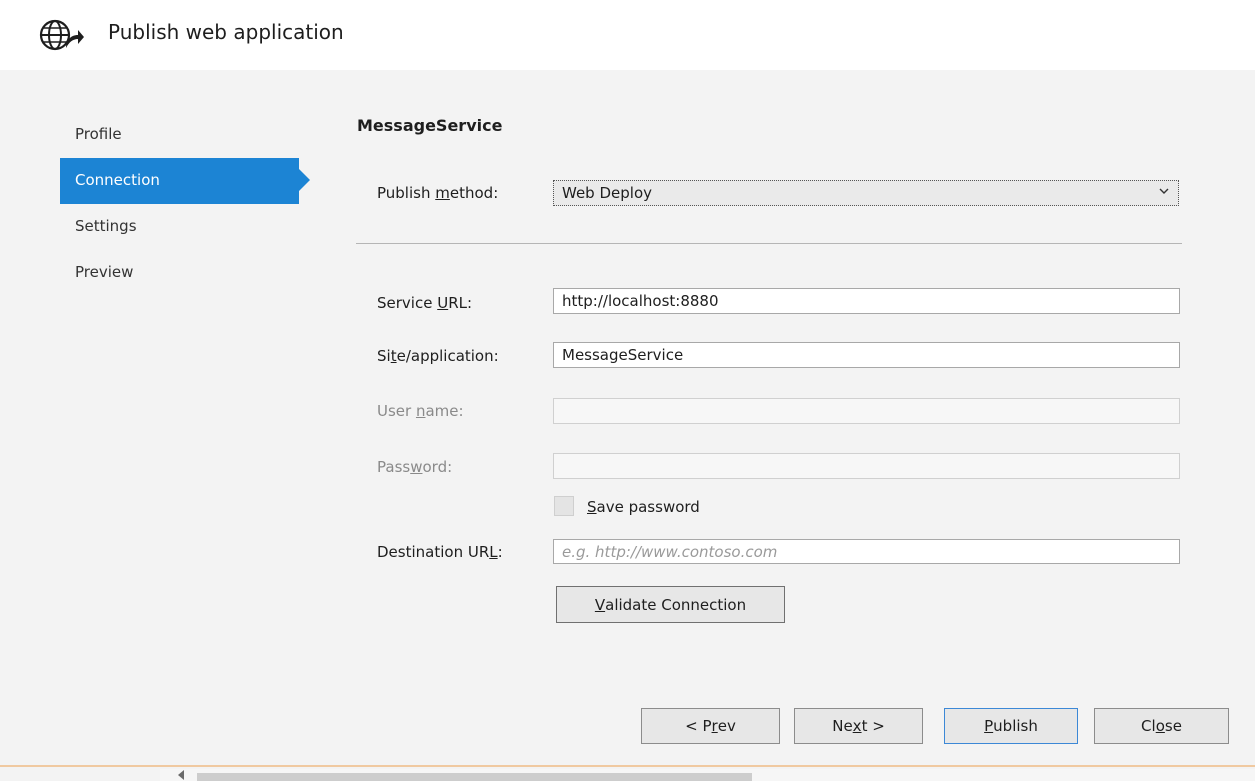 The image size is (1255, 781). What do you see at coordinates (670, 604) in the screenshot?
I see `validate-connection-button: Validate Connection` at bounding box center [670, 604].